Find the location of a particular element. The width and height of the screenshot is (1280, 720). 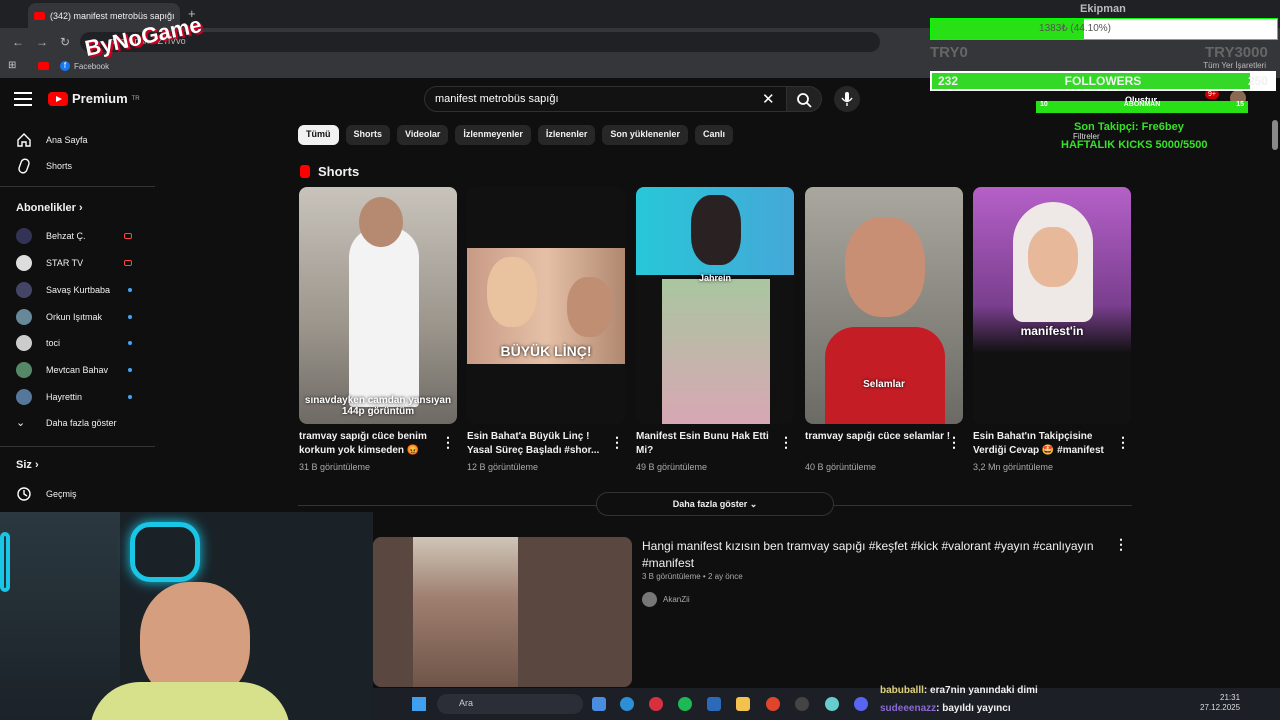

short-title: Manifest Esin Bunu Hak Etti Mi? is located at coordinates (710, 444).